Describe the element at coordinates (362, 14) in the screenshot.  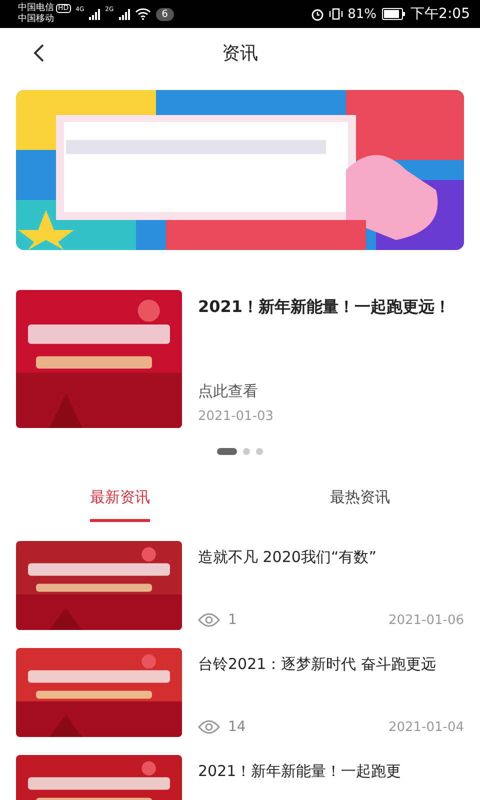
I see `battery-percent: 81%` at that location.